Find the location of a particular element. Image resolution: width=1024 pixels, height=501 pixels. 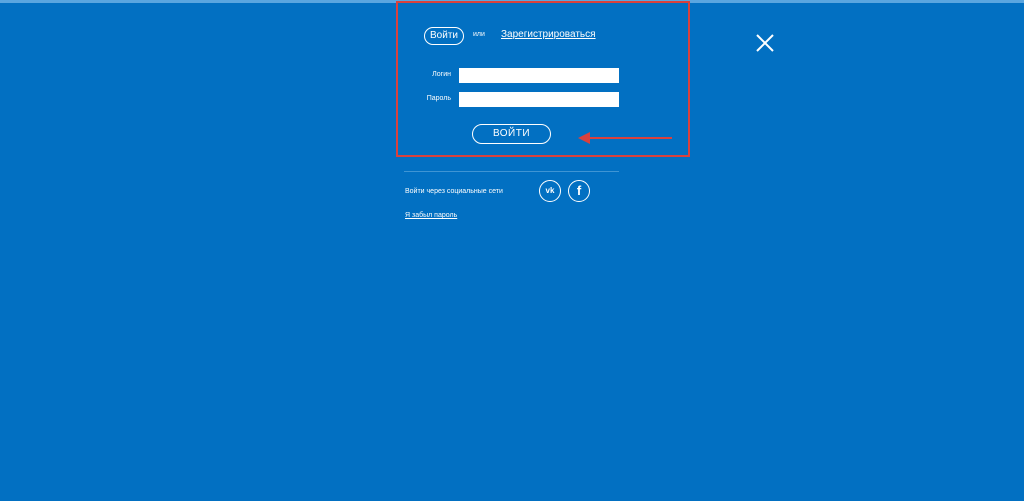

password-input is located at coordinates (539, 99).